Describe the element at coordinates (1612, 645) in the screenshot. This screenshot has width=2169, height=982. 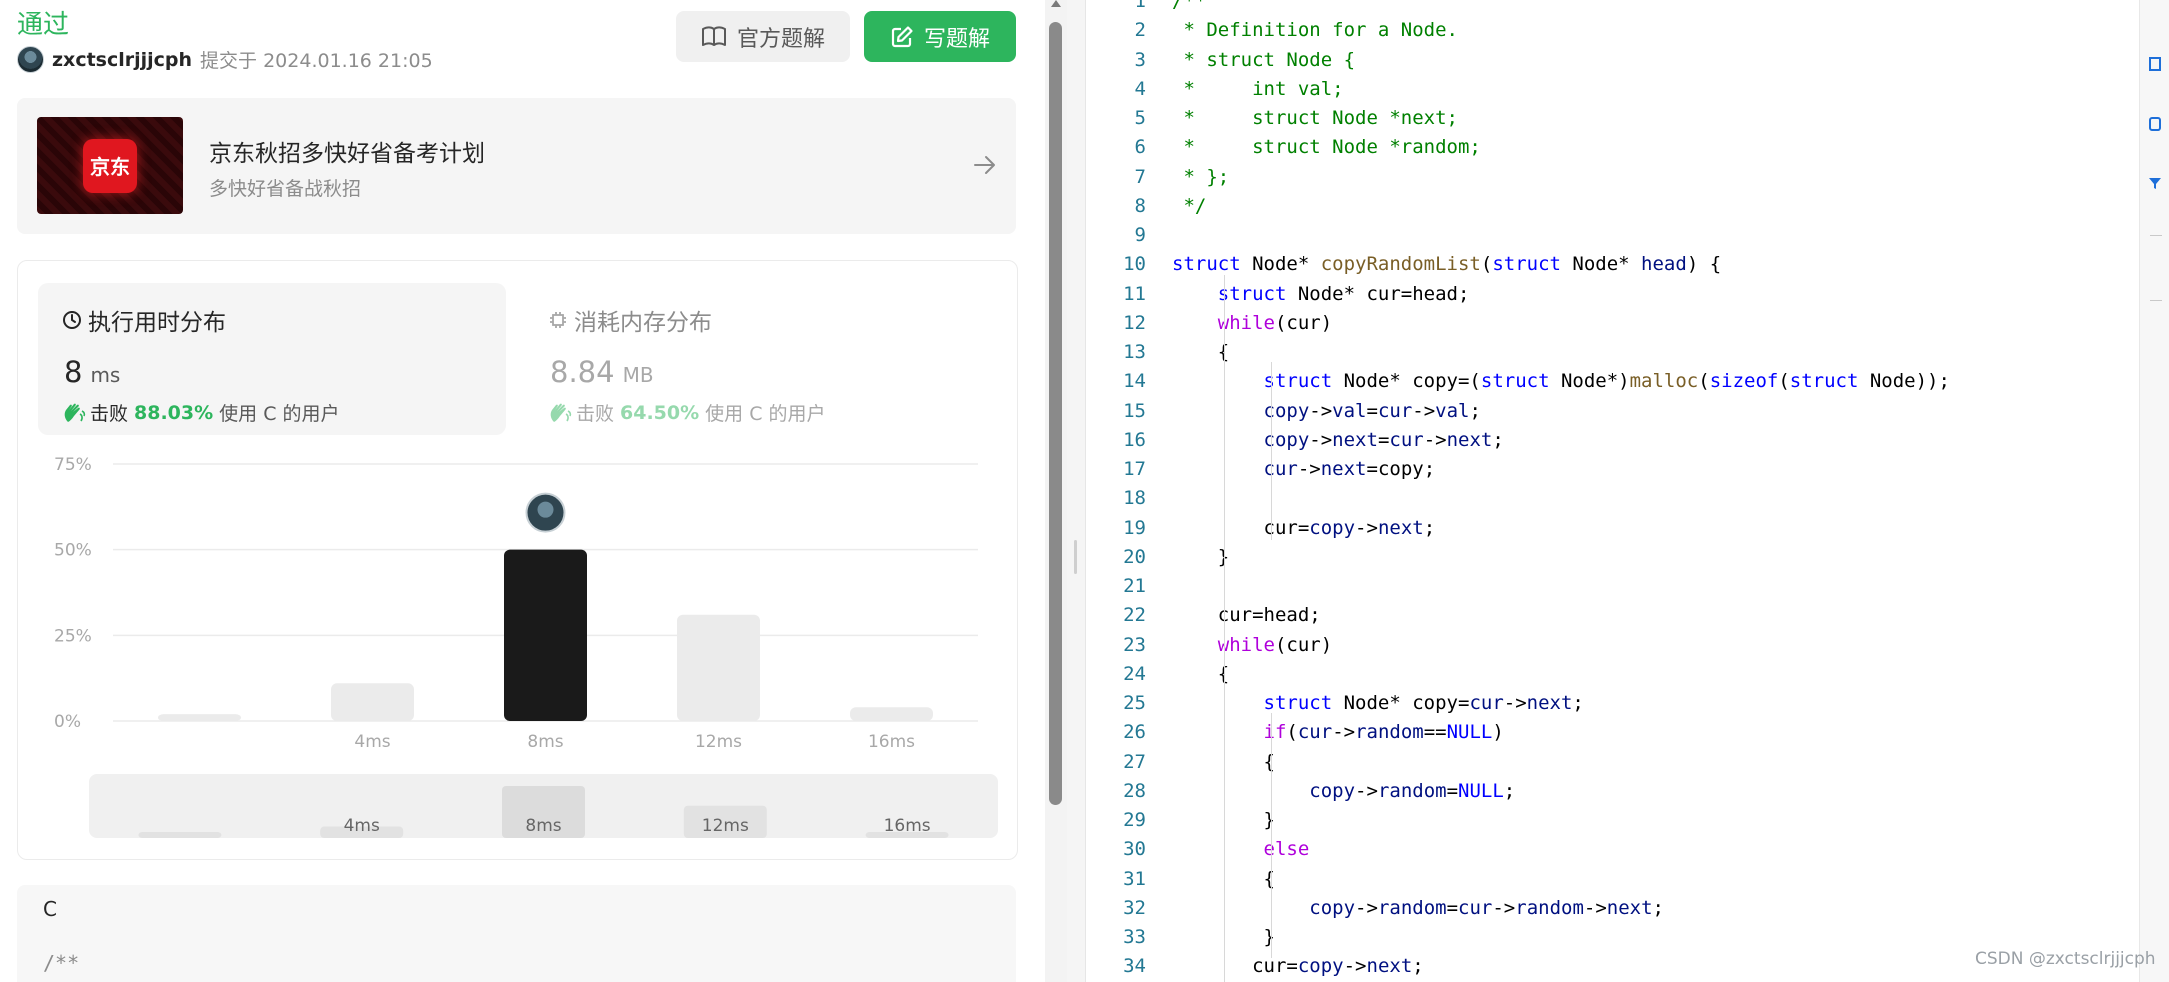
I see `code-line: 23 while(cur)` at that location.